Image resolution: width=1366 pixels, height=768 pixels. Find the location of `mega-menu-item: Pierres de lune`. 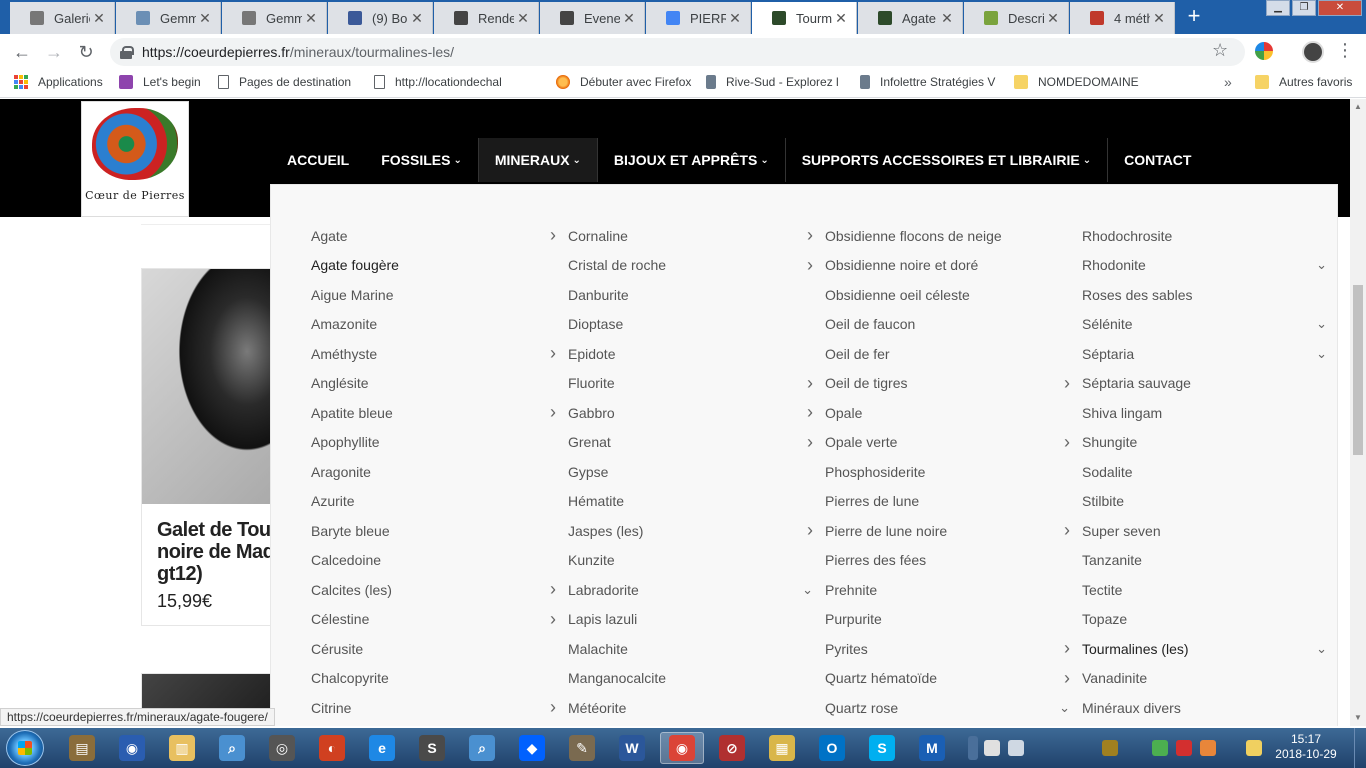

mega-menu-item: Pierres de lune is located at coordinates (953, 502).